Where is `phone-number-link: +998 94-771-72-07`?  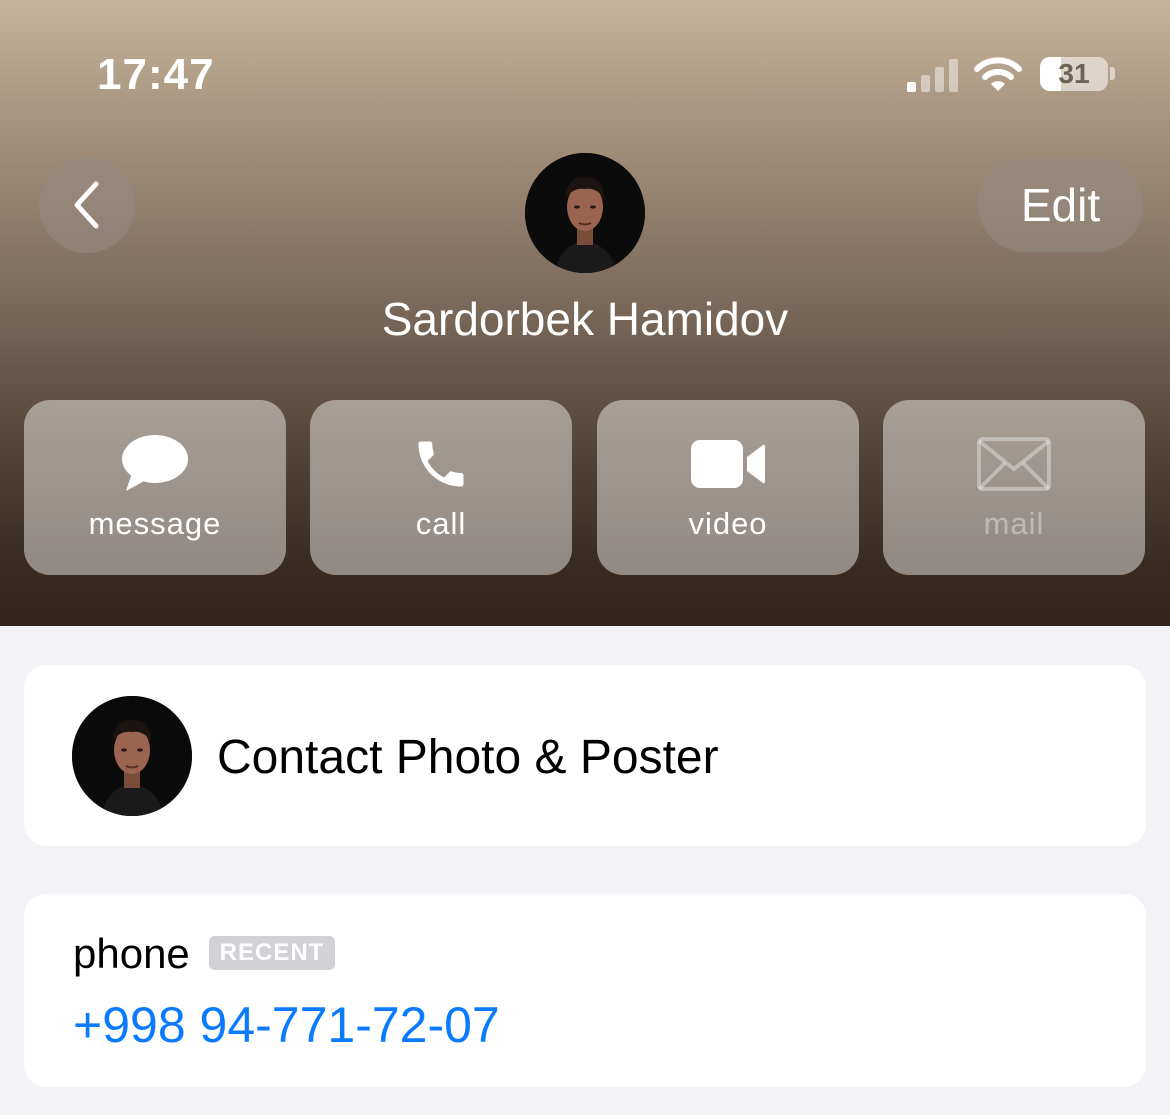
phone-number-link: +998 94-771-72-07 is located at coordinates (286, 1025).